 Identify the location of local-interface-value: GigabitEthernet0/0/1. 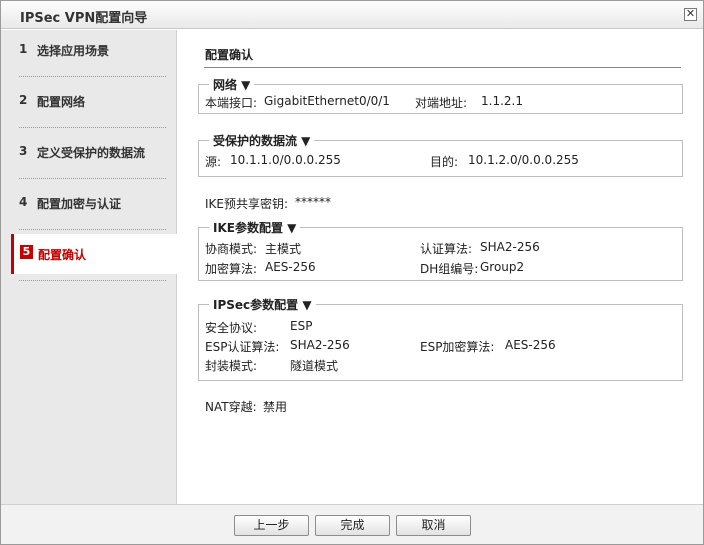
(327, 101).